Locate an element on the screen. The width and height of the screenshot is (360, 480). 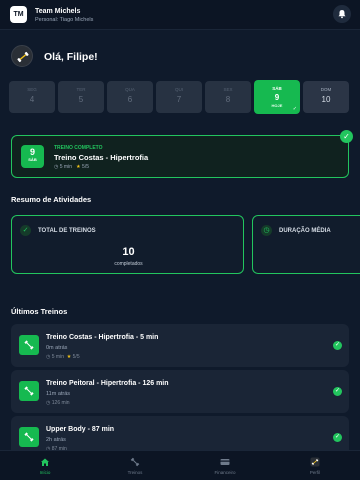
workout-time-ago: 0m atrás is located at coordinates (57, 348).